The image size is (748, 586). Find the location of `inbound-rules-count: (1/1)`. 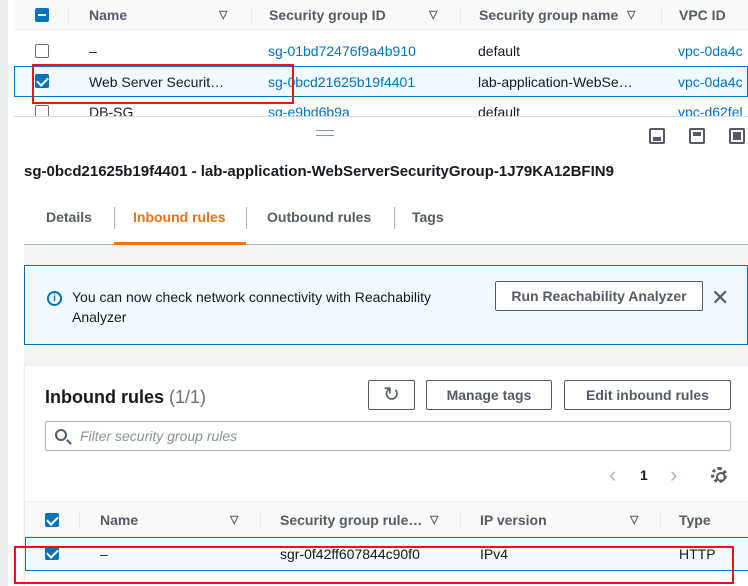

inbound-rules-count: (1/1) is located at coordinates (188, 397).